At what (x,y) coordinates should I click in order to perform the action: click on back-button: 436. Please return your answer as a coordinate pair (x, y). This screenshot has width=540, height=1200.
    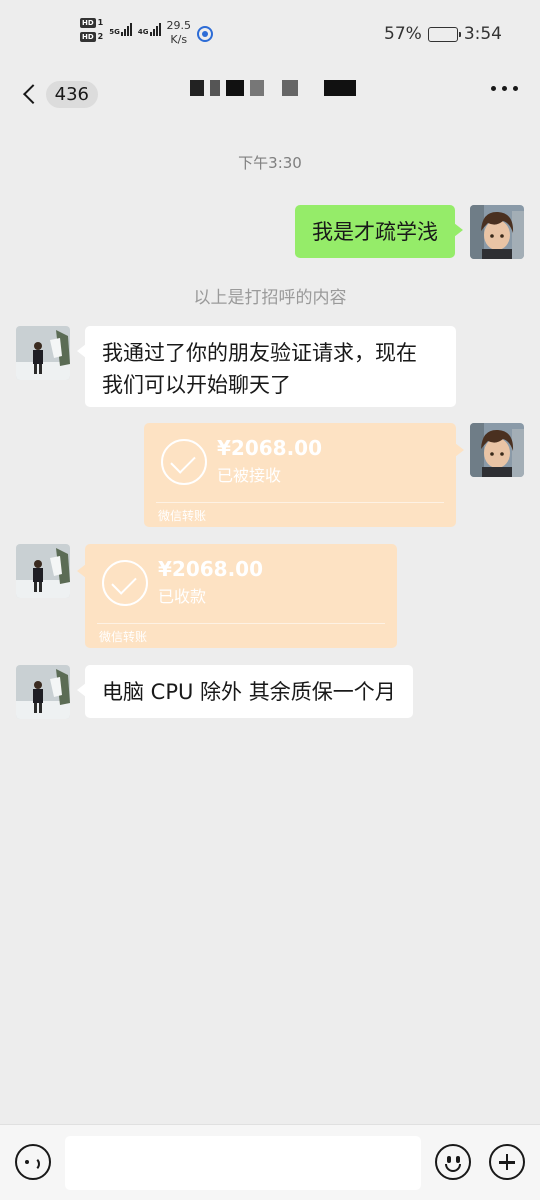
    Looking at the image, I should click on (58, 94).